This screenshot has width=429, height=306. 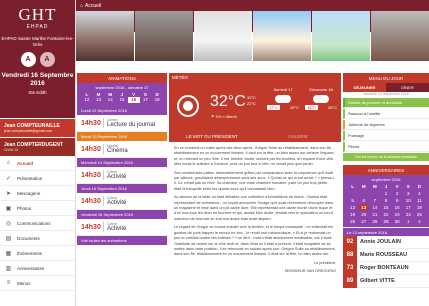 What do you see at coordinates (37, 15) in the screenshot?
I see `logo: GHT` at bounding box center [37, 15].